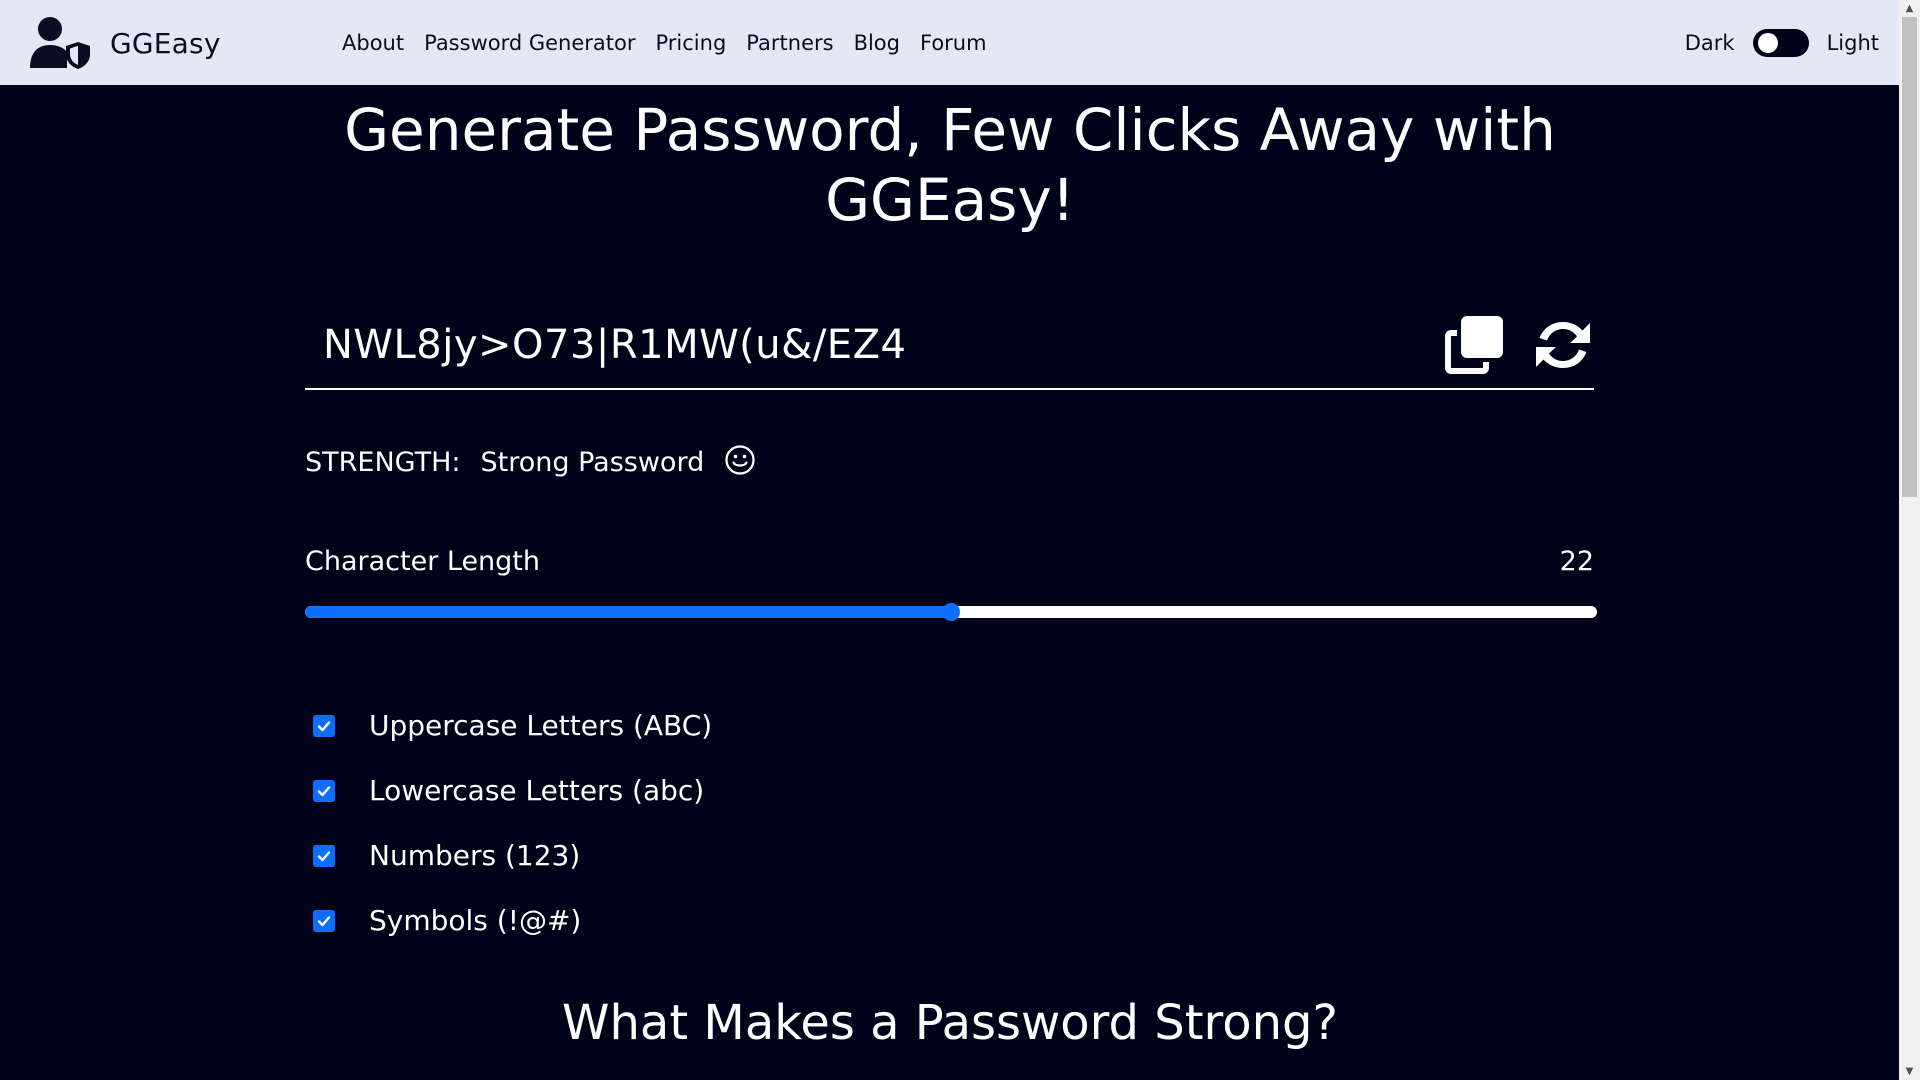  I want to click on theme-dark-label: Dark, so click(1709, 42).